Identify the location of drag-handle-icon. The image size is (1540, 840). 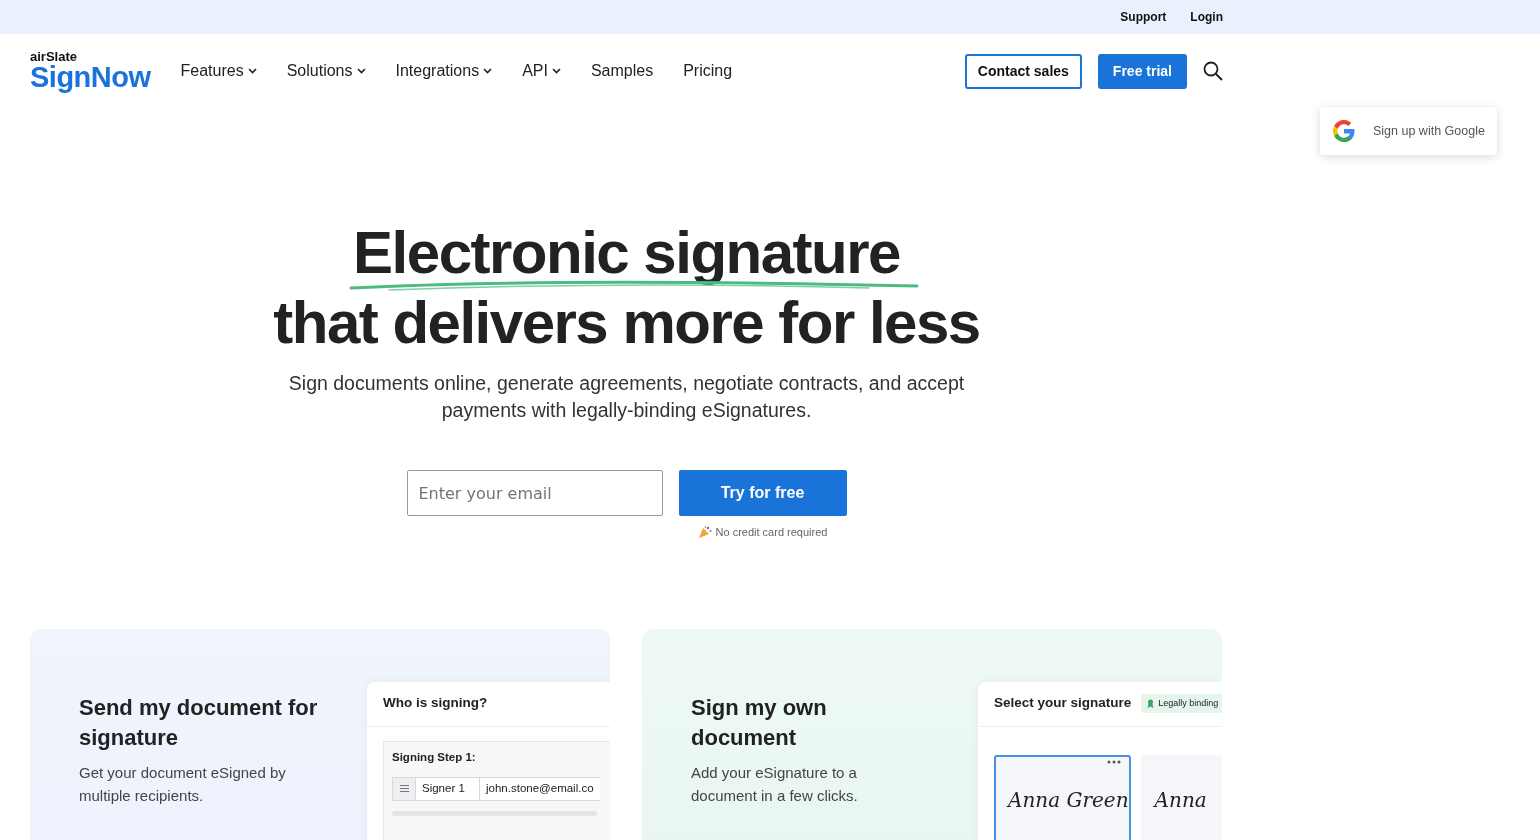
(404, 789).